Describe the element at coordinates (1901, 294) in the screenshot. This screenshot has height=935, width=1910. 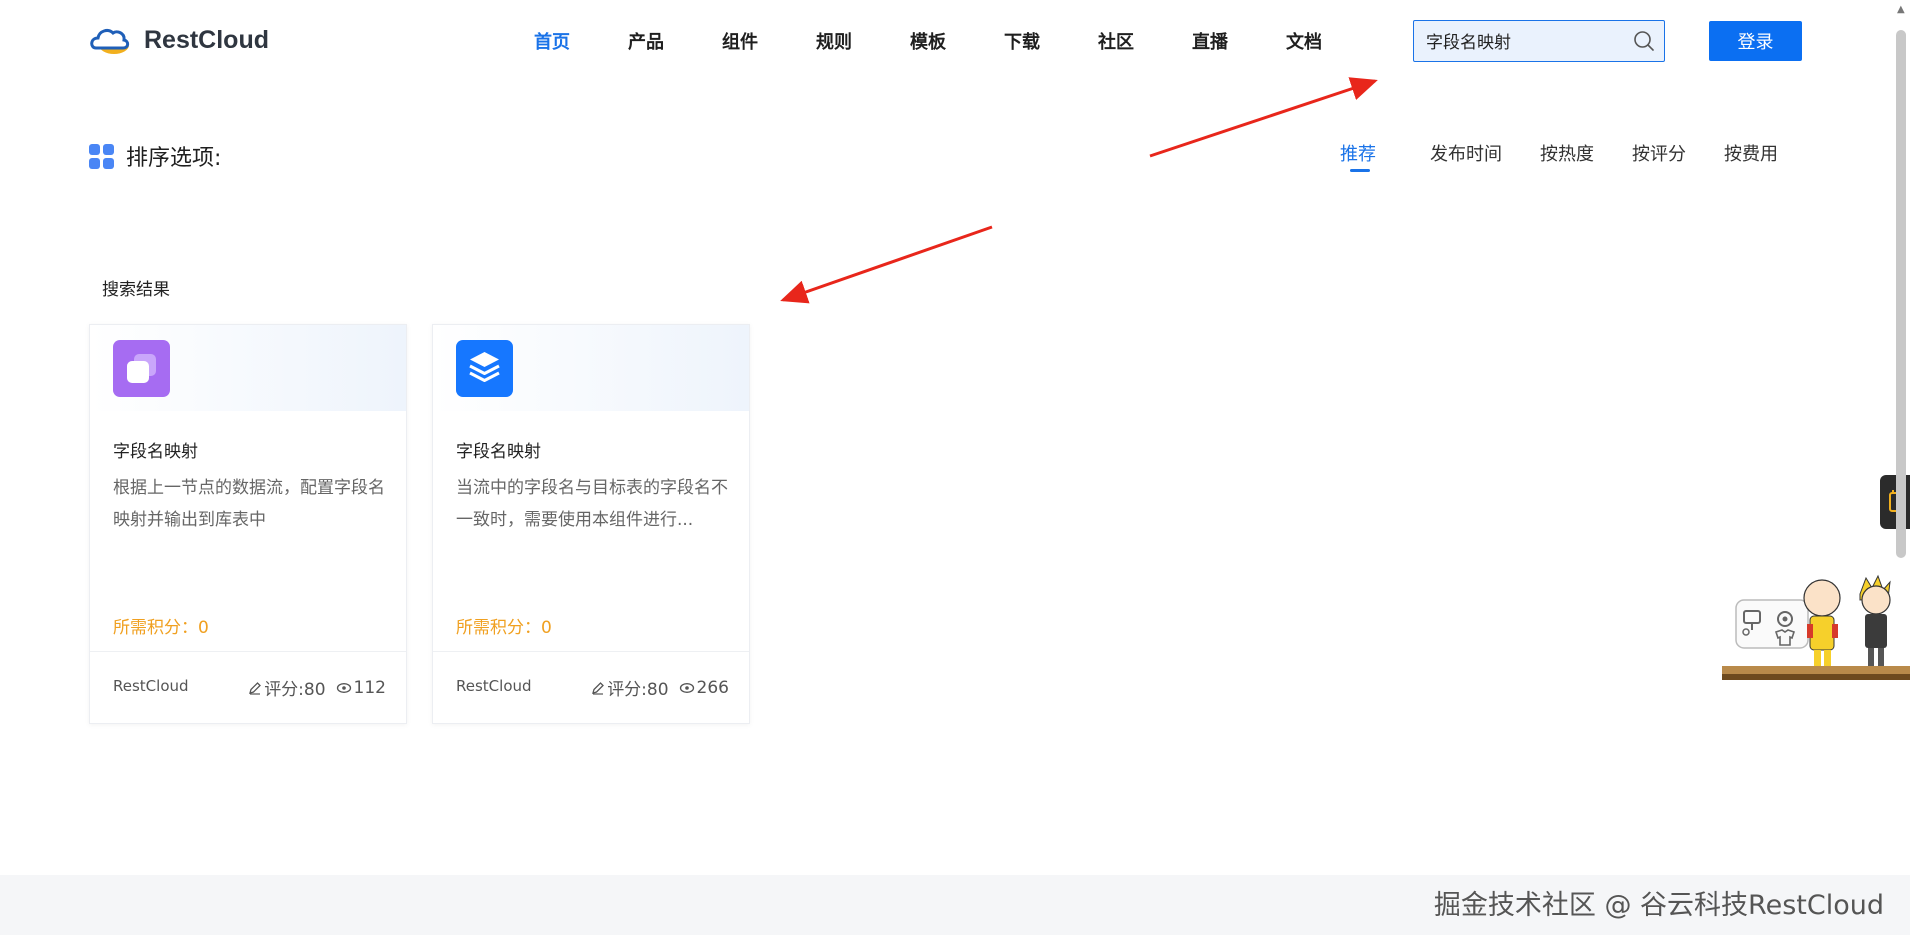
I see `scrollbar-thumb` at that location.